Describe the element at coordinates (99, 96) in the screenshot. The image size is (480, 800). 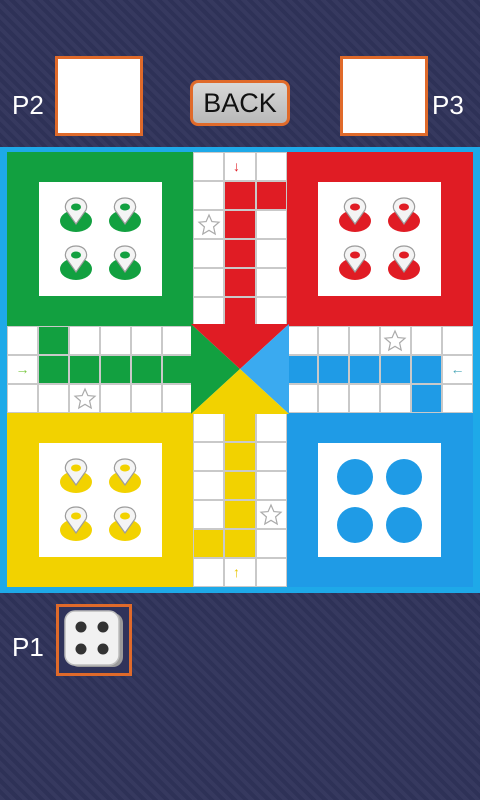
I see `player-2-slot` at that location.